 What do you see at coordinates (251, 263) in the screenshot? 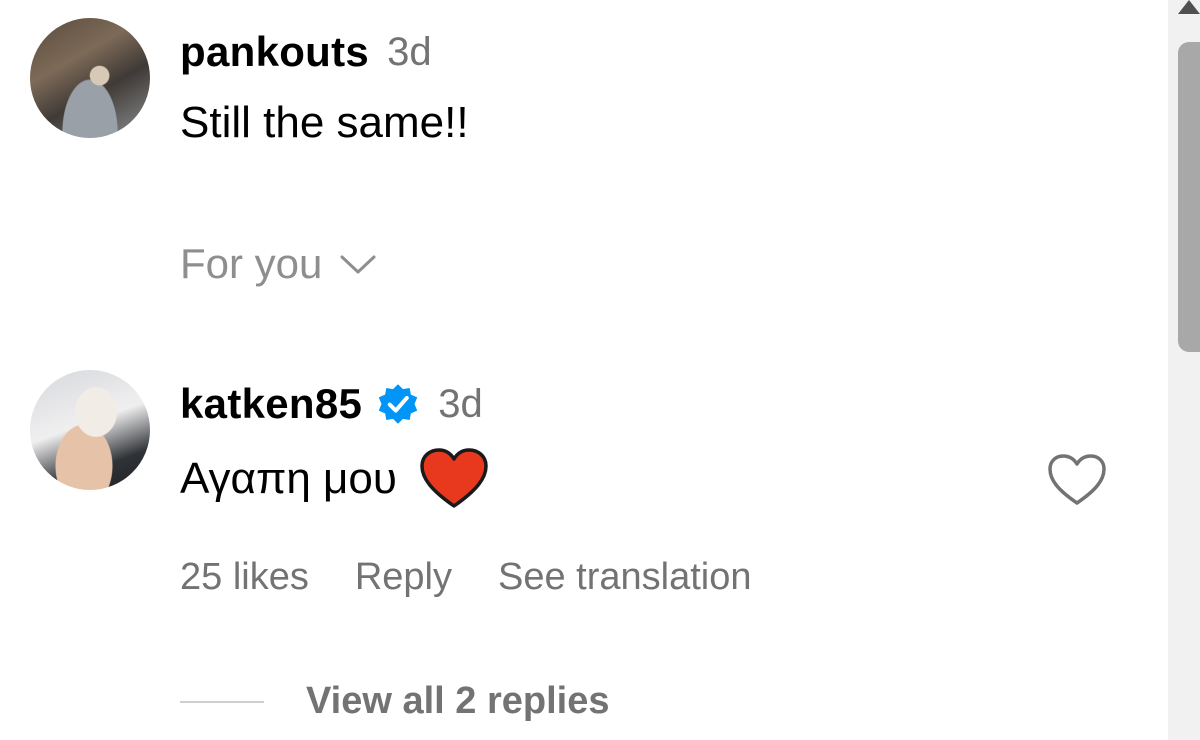
I see `comment-sort-label: For you` at bounding box center [251, 263].